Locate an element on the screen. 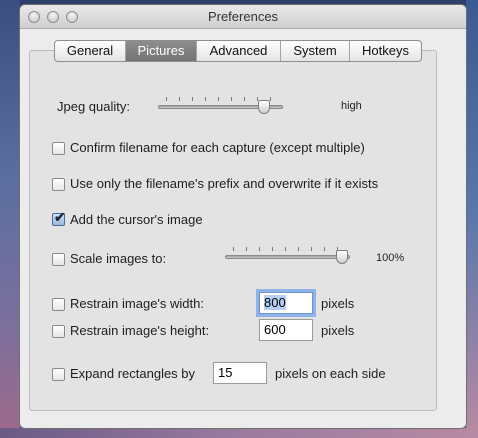 This screenshot has height=438, width=478. confirm-filename-checkbox is located at coordinates (58, 148).